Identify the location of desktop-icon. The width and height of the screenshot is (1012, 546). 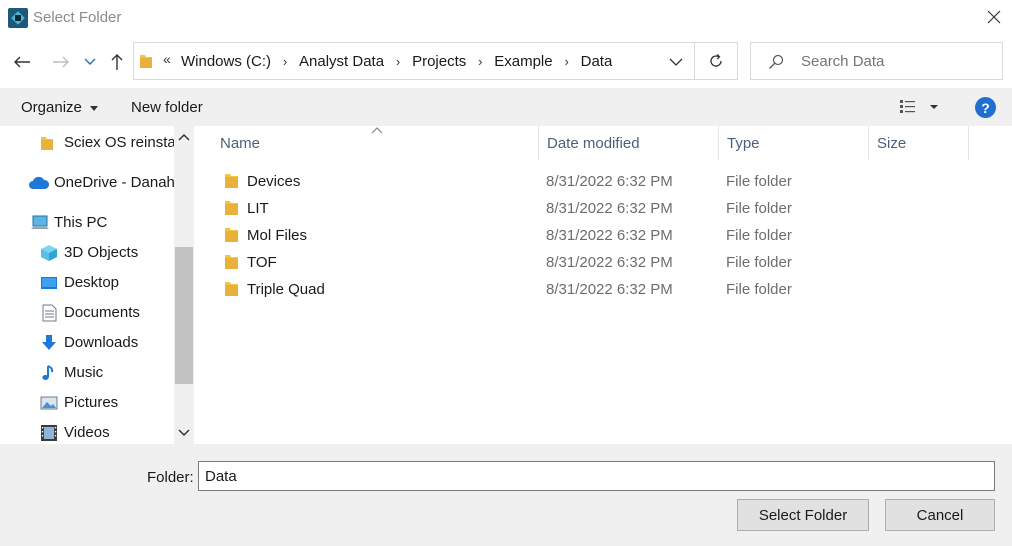
(49, 283).